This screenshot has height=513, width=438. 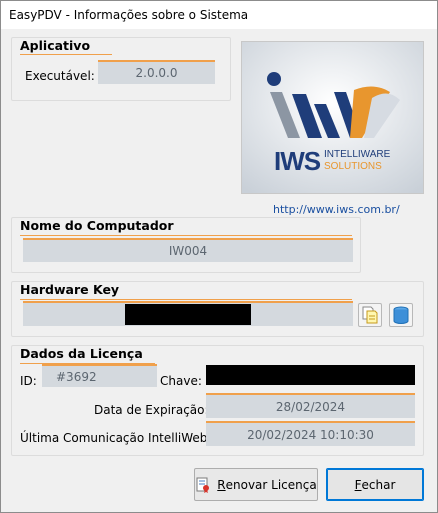 I want to click on iws-logo: IWS INTELLIWARE SOLUTIONS, so click(x=332, y=117).